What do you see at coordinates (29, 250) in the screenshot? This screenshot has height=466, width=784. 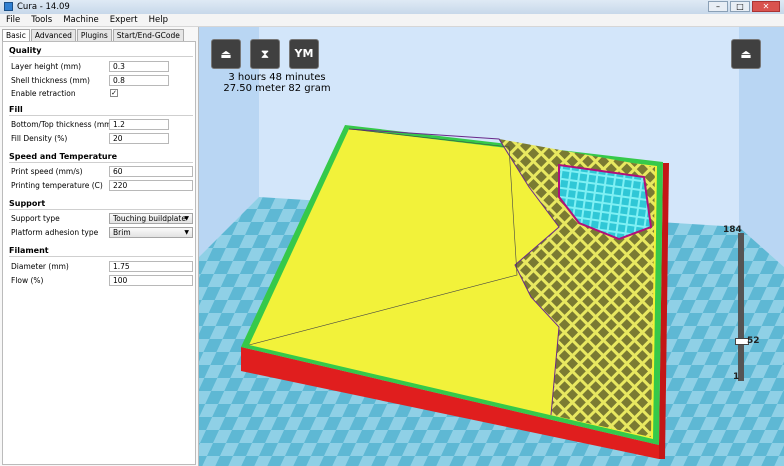 I see `section-filament-title: Filament` at bounding box center [29, 250].